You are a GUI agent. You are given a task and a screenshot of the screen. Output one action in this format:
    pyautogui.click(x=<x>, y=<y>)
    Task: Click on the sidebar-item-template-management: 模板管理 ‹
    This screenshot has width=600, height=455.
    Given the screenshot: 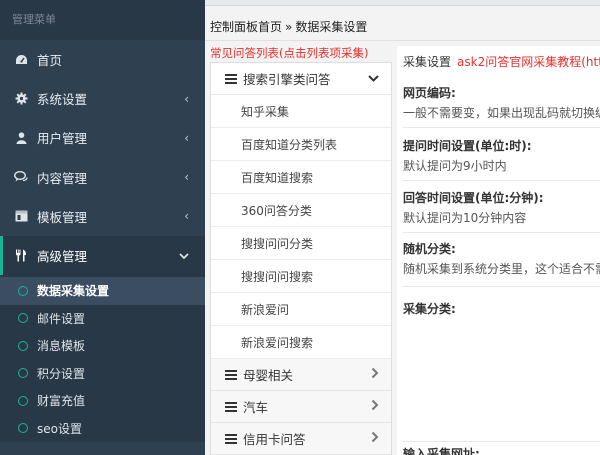 What is the action you would take?
    pyautogui.click(x=102, y=216)
    